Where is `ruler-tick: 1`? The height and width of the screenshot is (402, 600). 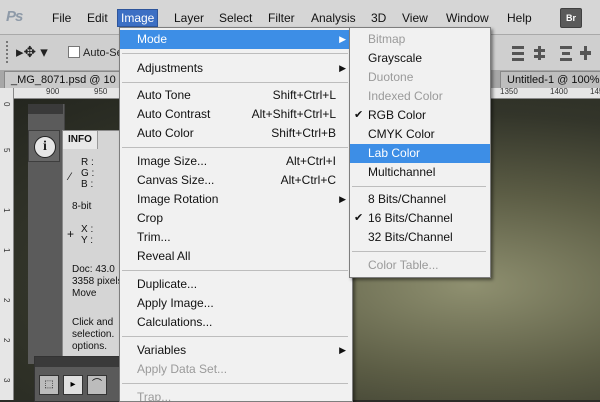
ruler-tick: 1 is located at coordinates (6, 250).